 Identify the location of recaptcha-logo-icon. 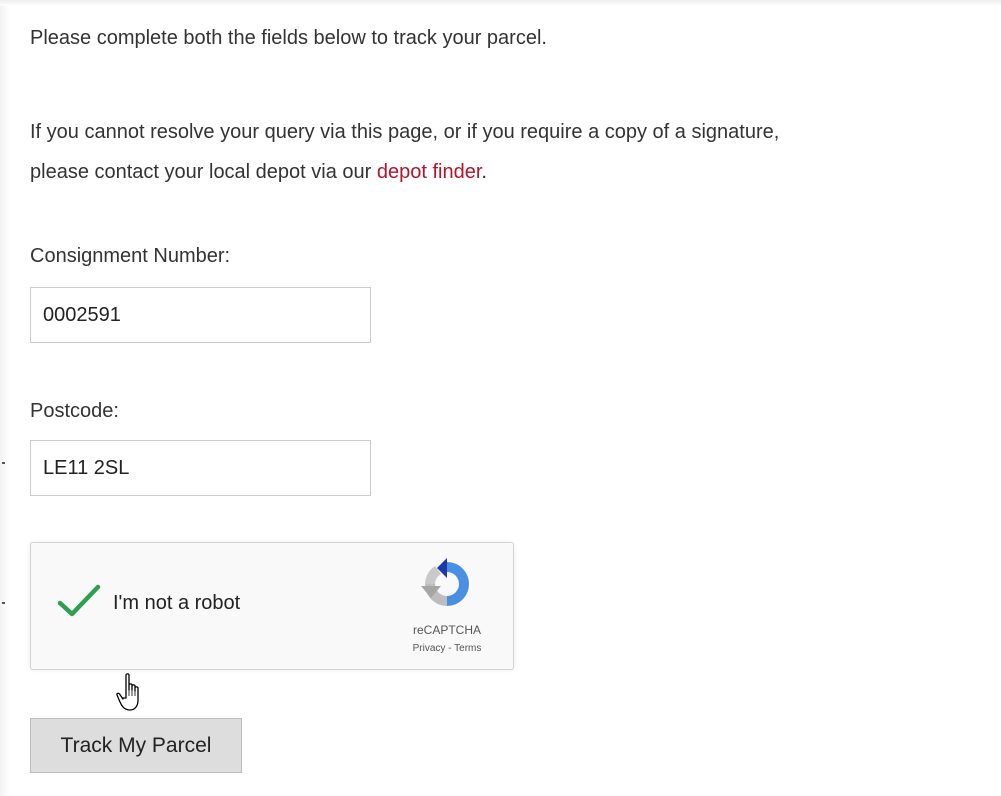
(445, 582).